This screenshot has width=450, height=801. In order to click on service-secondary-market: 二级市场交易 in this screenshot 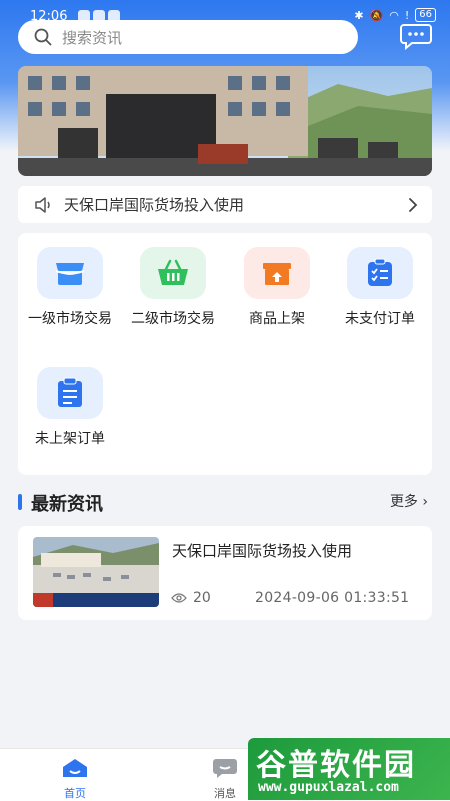, I will do `click(173, 288)`.